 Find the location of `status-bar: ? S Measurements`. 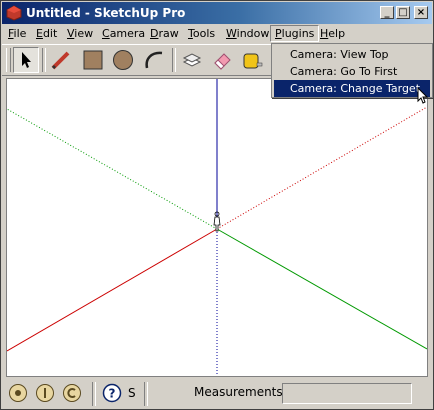

status-bar: ? S Measurements is located at coordinates (217, 394).